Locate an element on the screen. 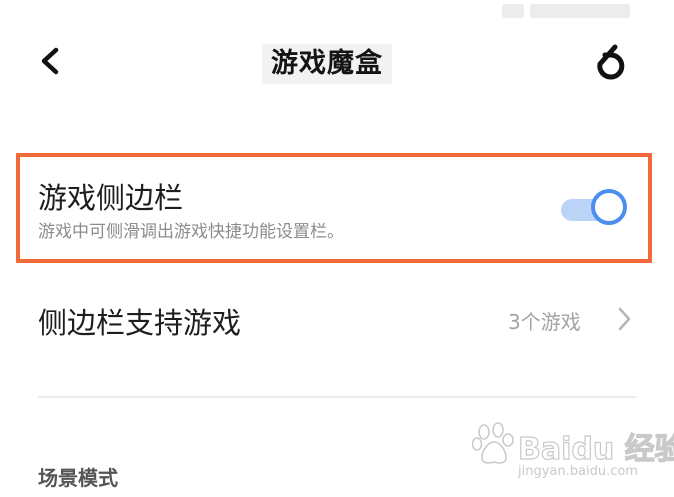 This screenshot has width=674, height=497. brand-six-icon is located at coordinates (611, 62).